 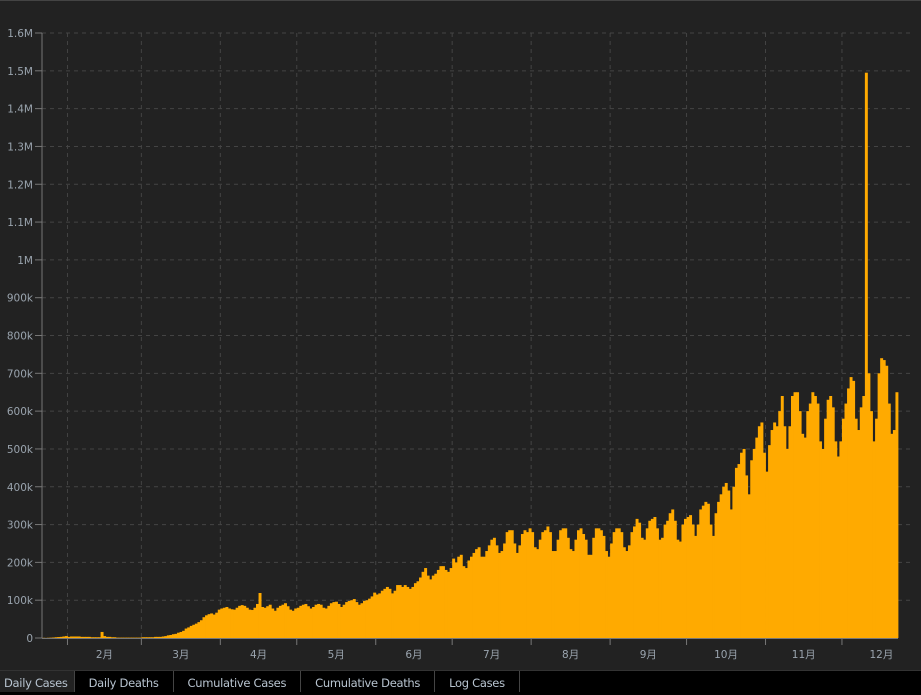 What do you see at coordinates (124, 681) in the screenshot?
I see `tab-daily-deaths: Daily Deaths` at bounding box center [124, 681].